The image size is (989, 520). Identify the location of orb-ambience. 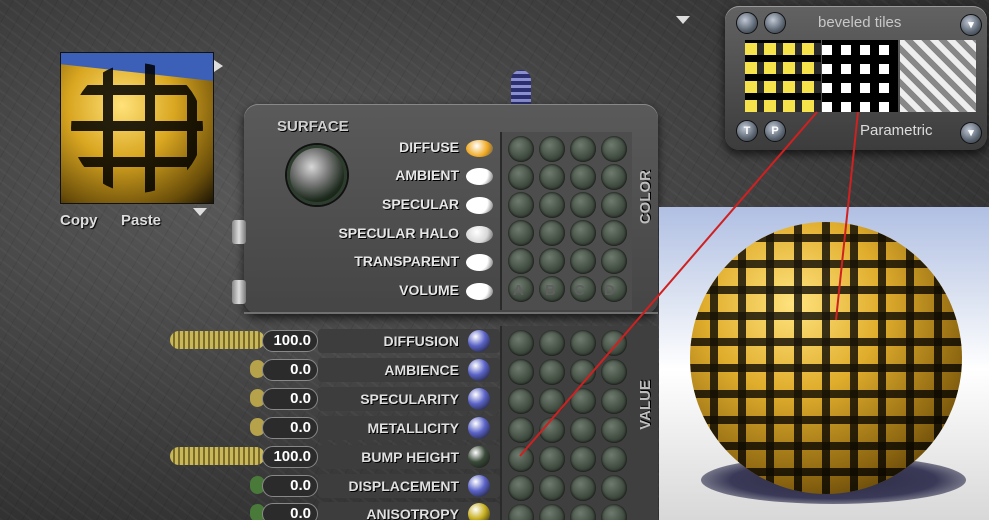
(479, 370).